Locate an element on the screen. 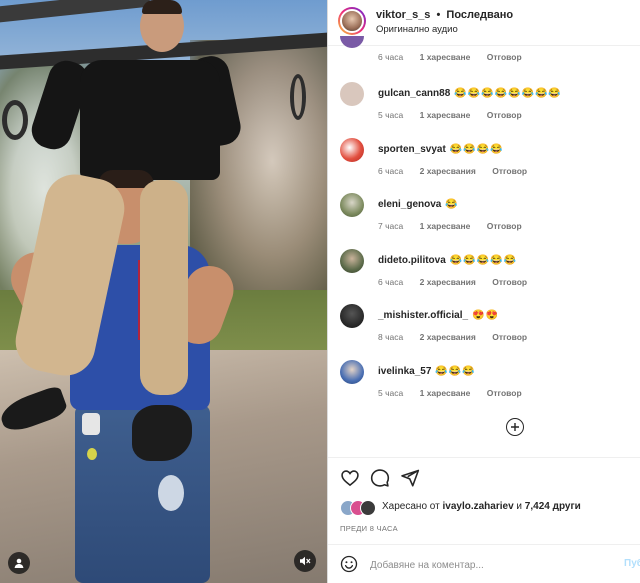 Image resolution: width=640 pixels, height=583 pixels. emoji-picker-button is located at coordinates (349, 564).